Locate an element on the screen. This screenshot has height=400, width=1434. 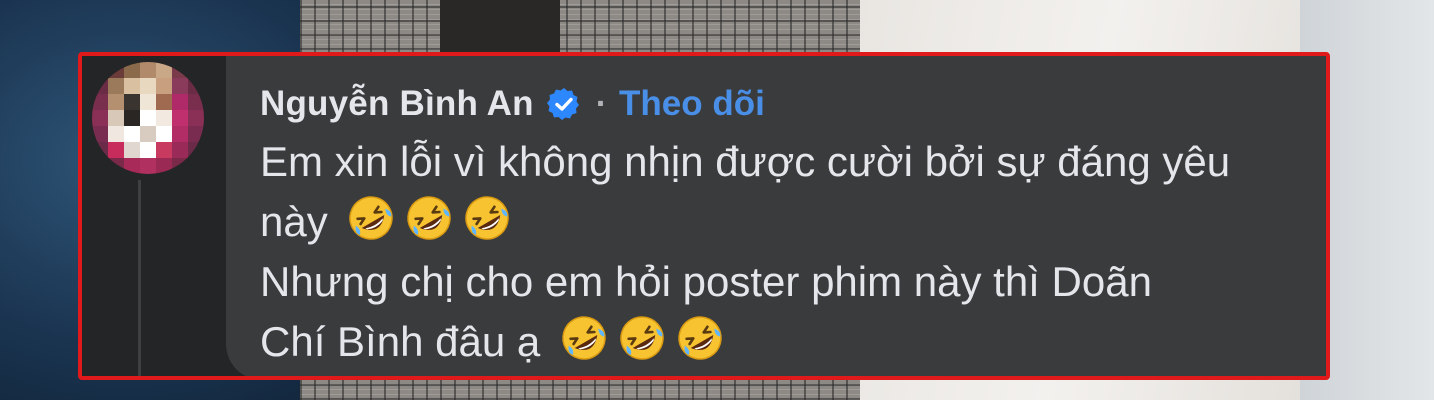
comment-header: Nguyễn Bình An · Theo dõi is located at coordinates (778, 104).